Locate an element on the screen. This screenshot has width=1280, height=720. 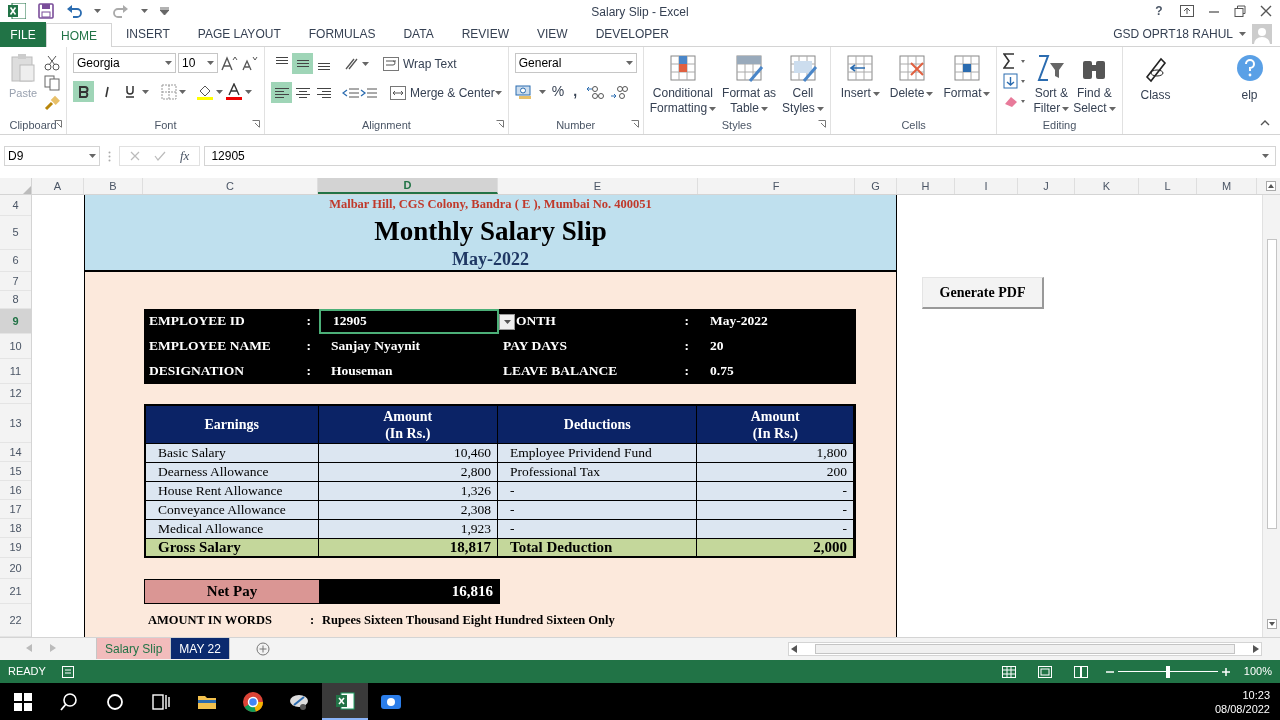
company-address: Malbar Hill, CGS Colony, Bandra ( E ), Mumbai No. 400051 is located at coordinates (490, 205).